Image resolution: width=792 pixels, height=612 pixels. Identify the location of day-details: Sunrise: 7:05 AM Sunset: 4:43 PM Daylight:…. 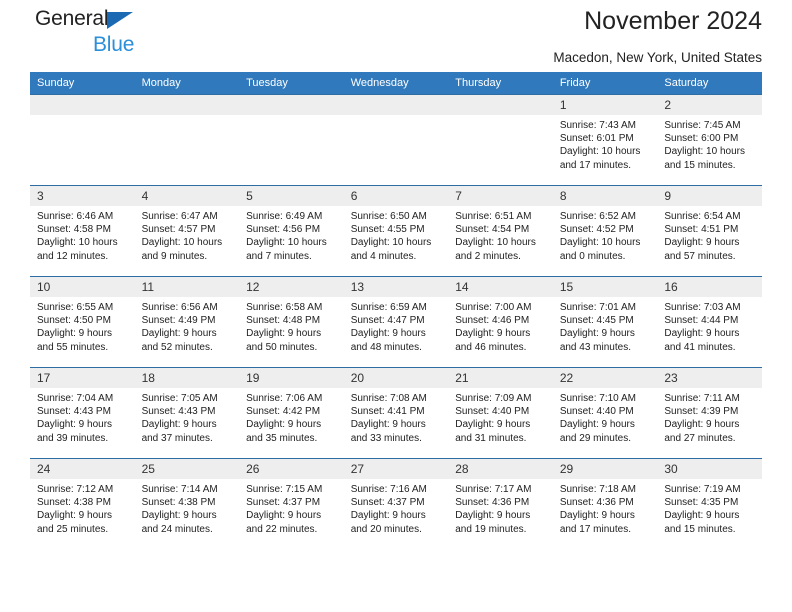
(187, 416).